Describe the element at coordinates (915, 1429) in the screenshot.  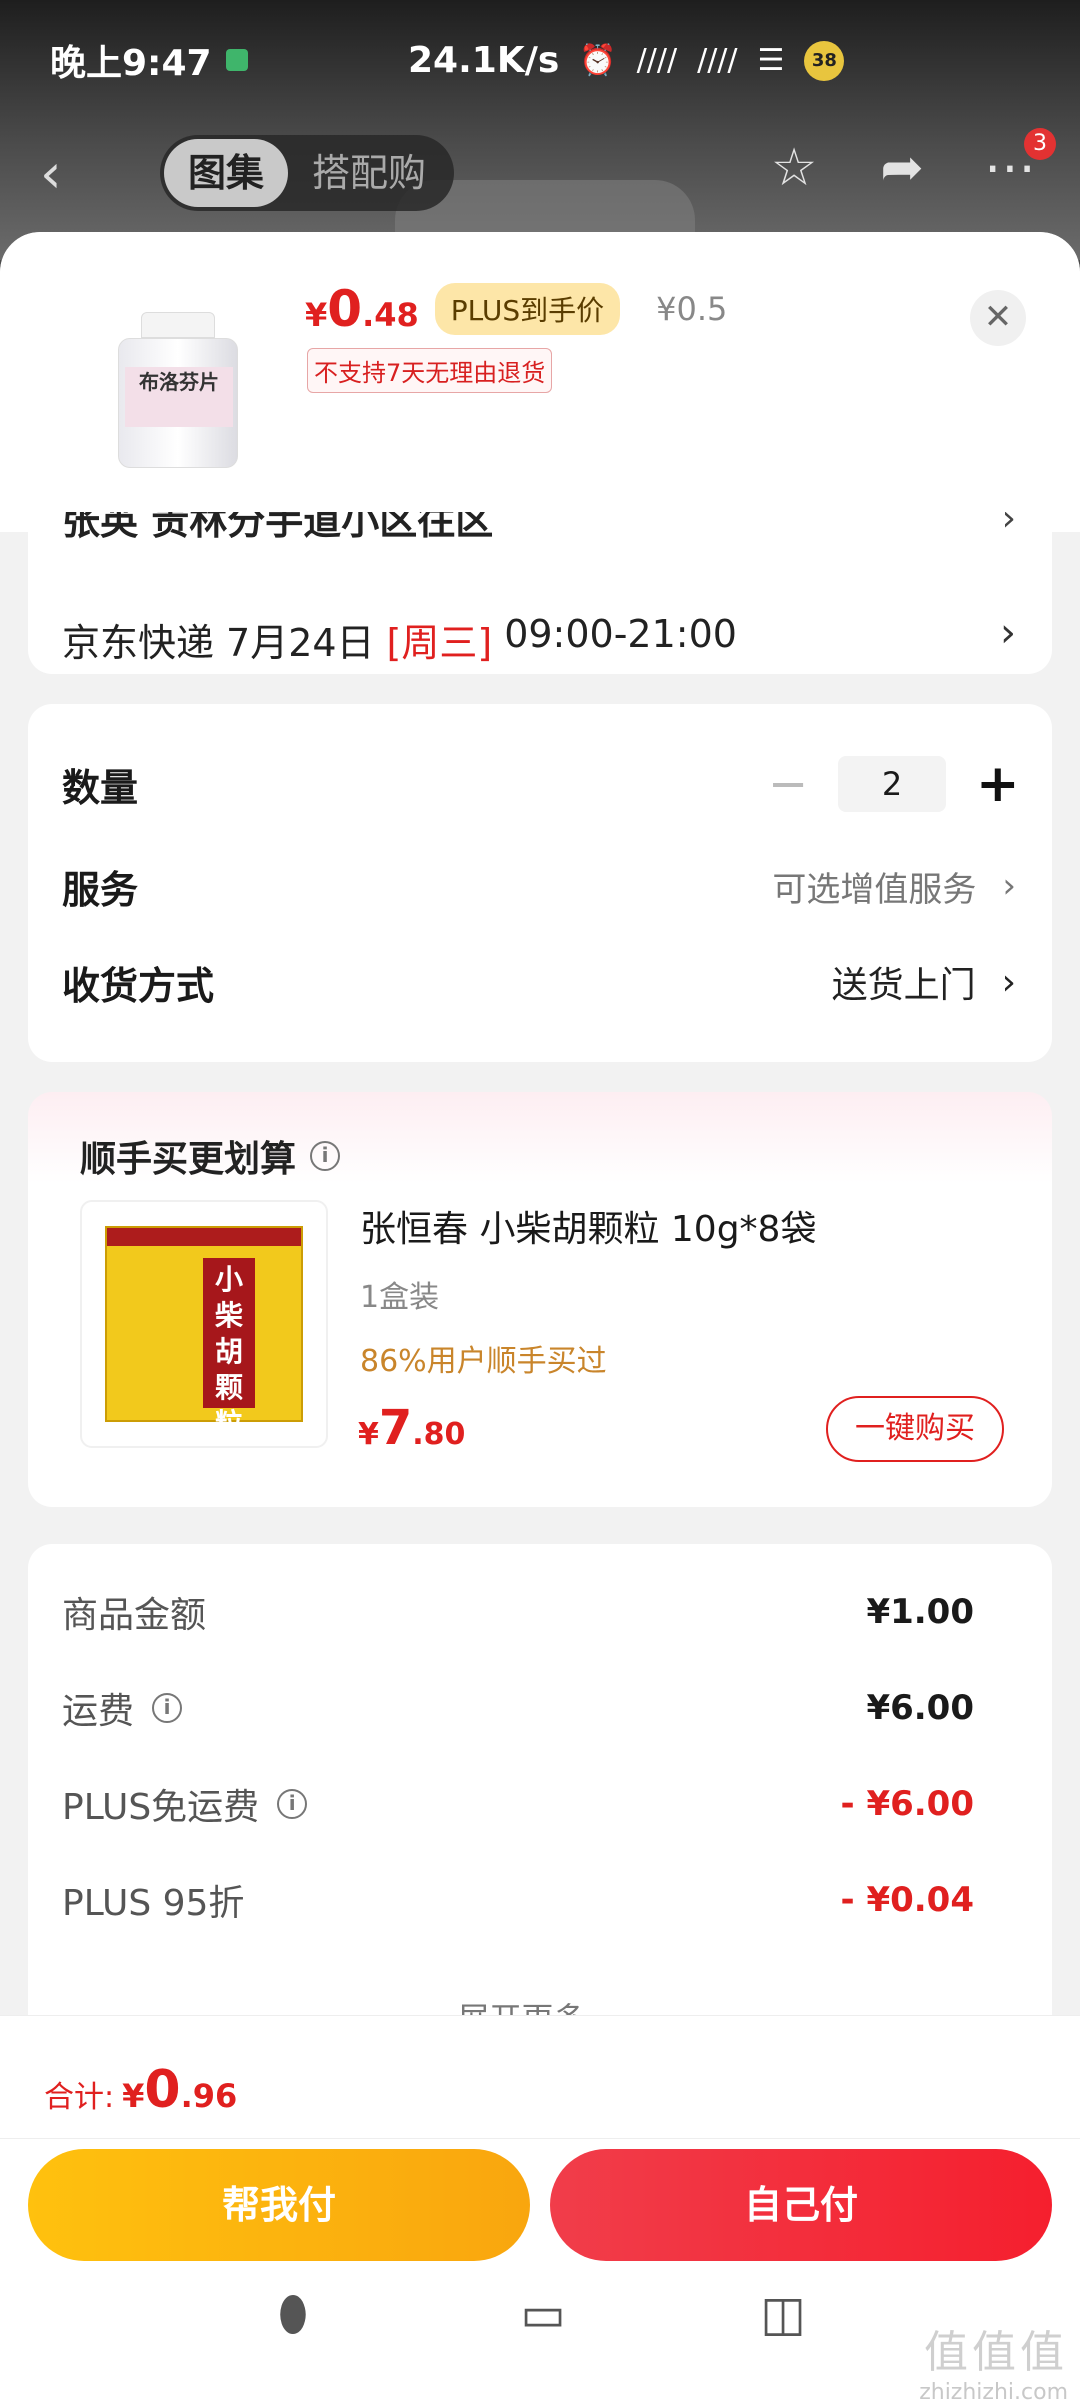
I see `one-click-buy-button: 一键购买` at that location.